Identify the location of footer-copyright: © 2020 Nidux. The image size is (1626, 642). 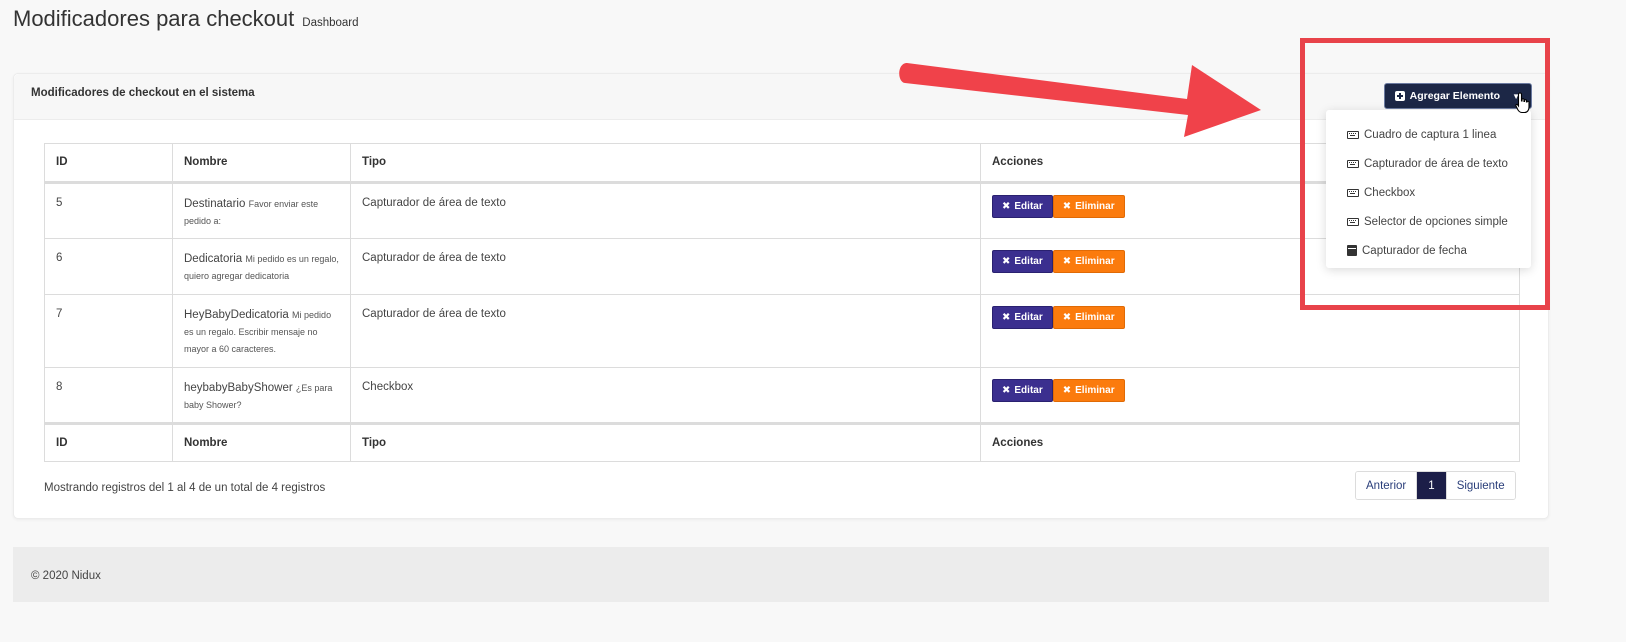
(66, 576).